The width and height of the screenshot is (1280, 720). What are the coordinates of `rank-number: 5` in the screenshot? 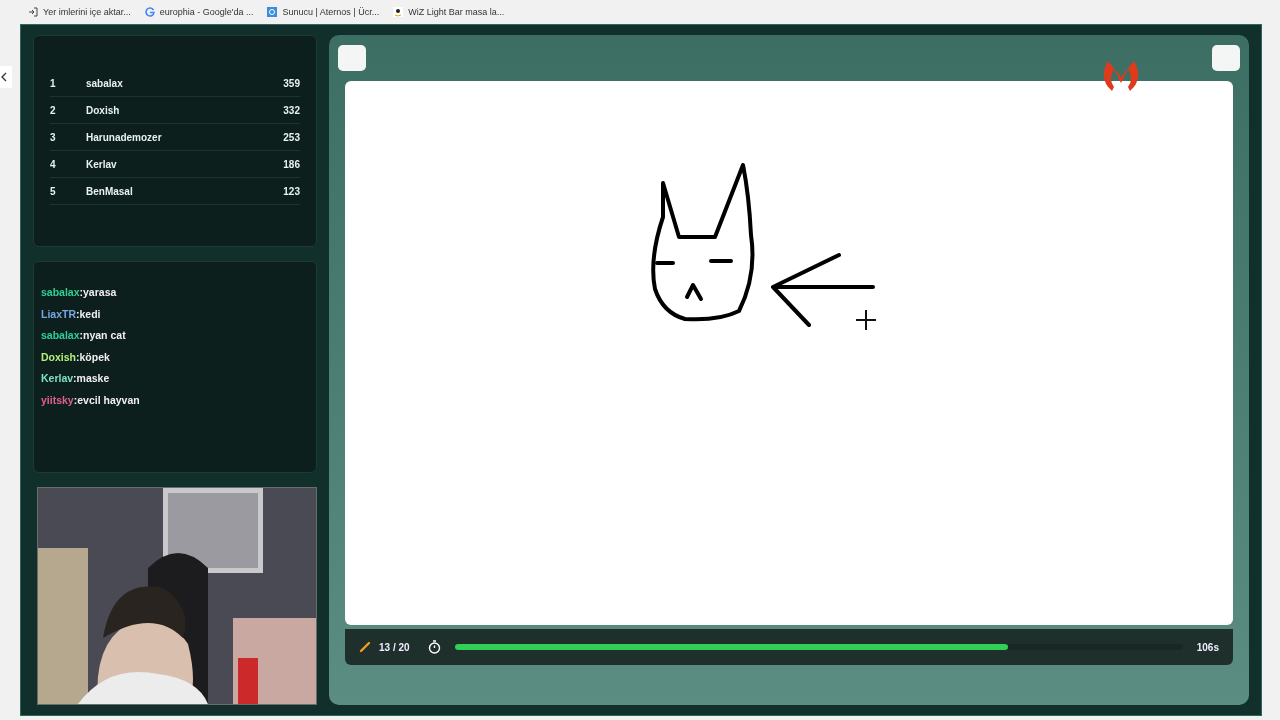 It's located at (53, 191).